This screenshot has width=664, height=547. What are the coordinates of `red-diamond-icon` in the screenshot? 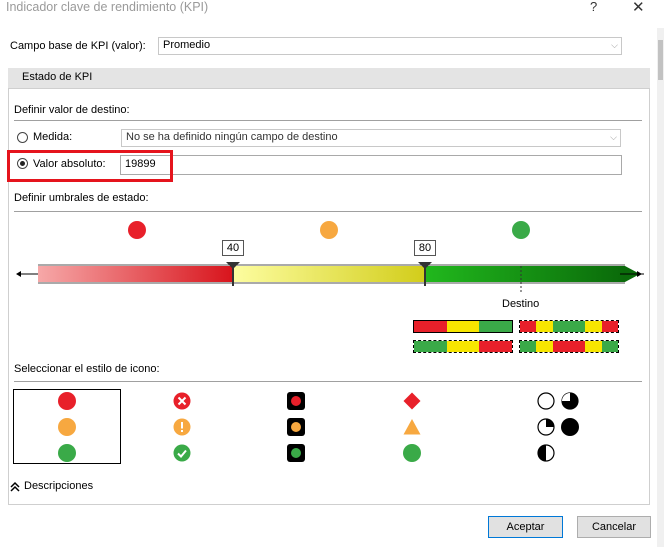 It's located at (412, 401).